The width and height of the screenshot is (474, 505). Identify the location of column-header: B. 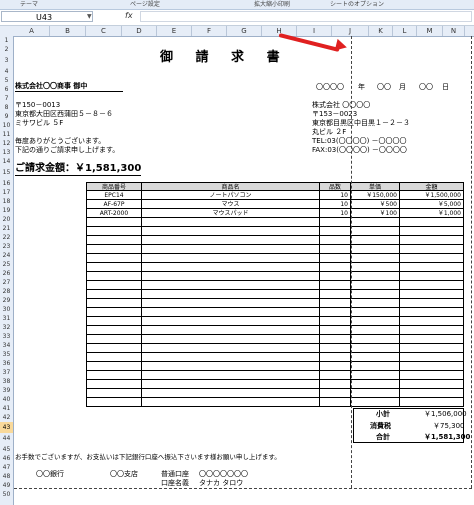
(68, 31).